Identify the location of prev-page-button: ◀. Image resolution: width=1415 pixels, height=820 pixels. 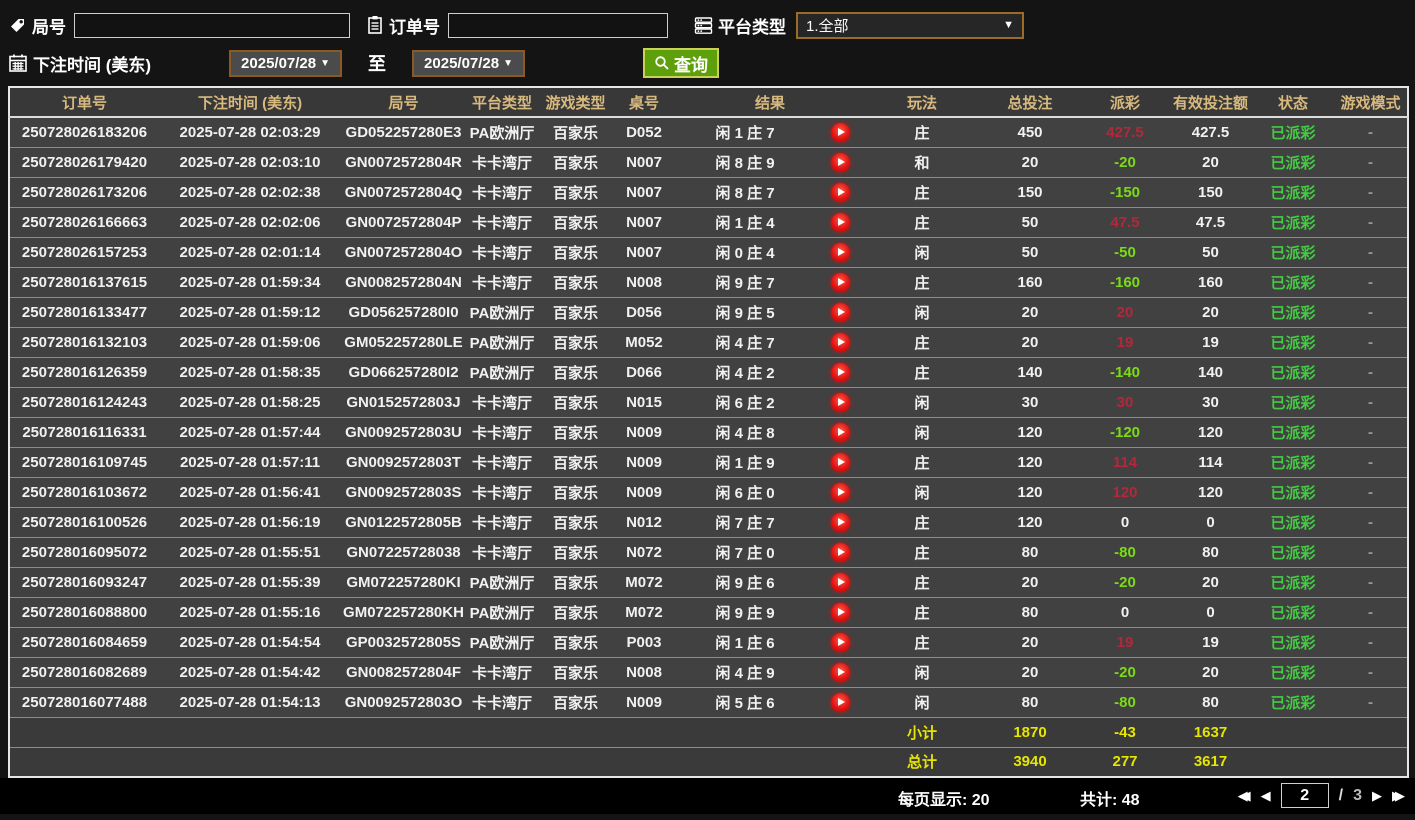
(1266, 796).